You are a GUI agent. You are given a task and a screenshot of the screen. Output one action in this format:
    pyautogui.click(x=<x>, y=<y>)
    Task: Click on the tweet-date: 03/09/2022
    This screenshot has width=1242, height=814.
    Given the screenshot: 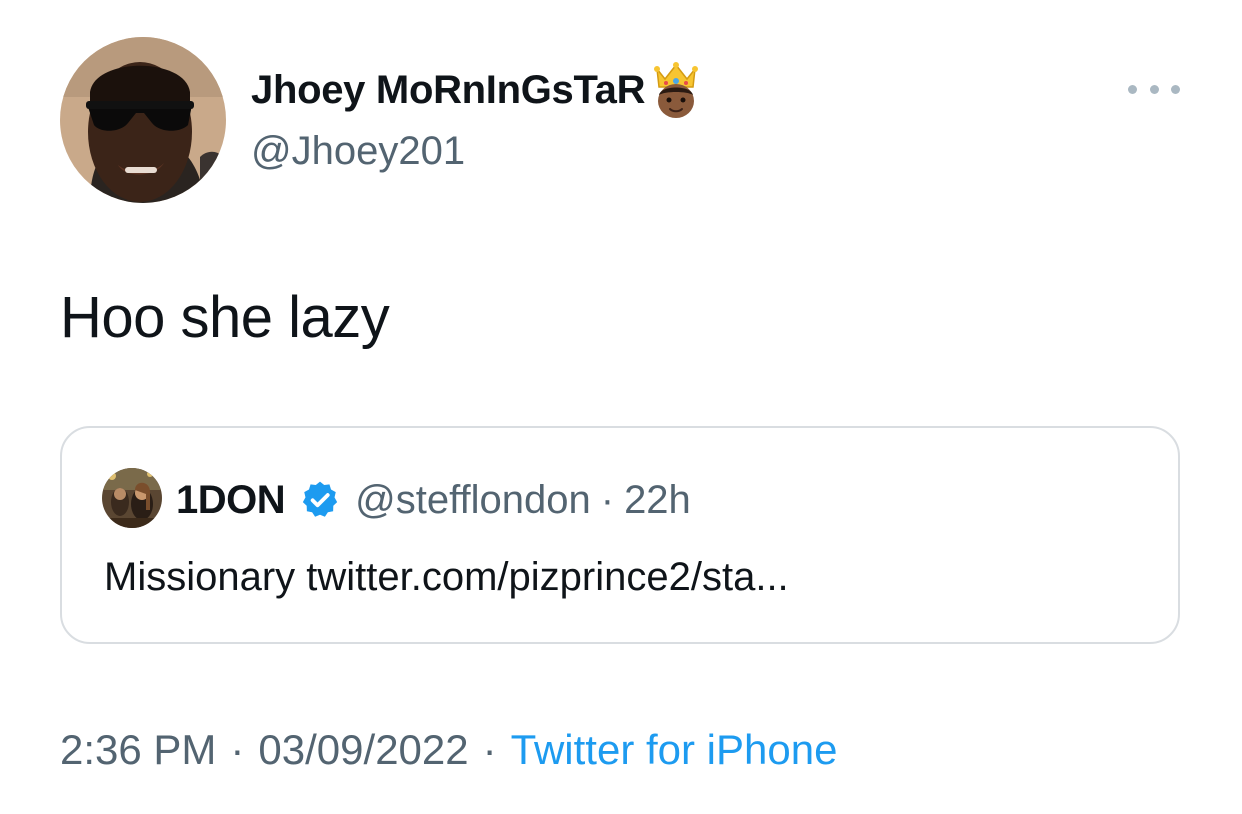 What is the action you would take?
    pyautogui.click(x=363, y=750)
    